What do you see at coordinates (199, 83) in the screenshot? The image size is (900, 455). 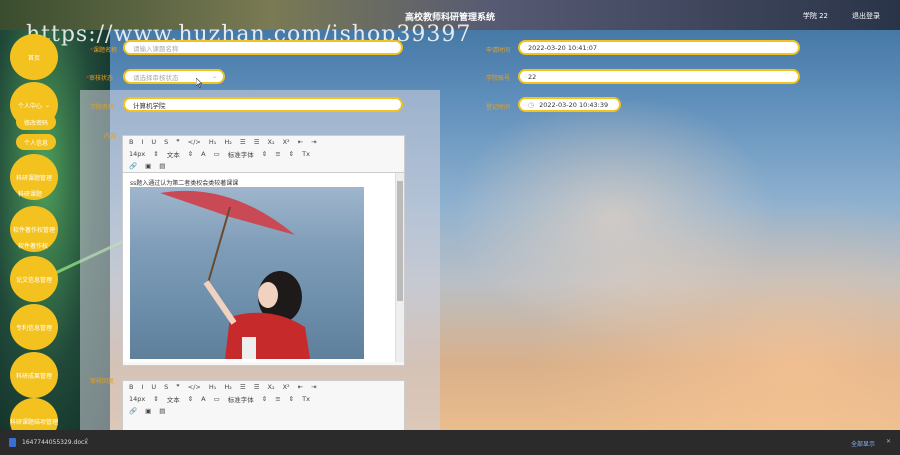 I see `mouse-pointer-icon` at bounding box center [199, 83].